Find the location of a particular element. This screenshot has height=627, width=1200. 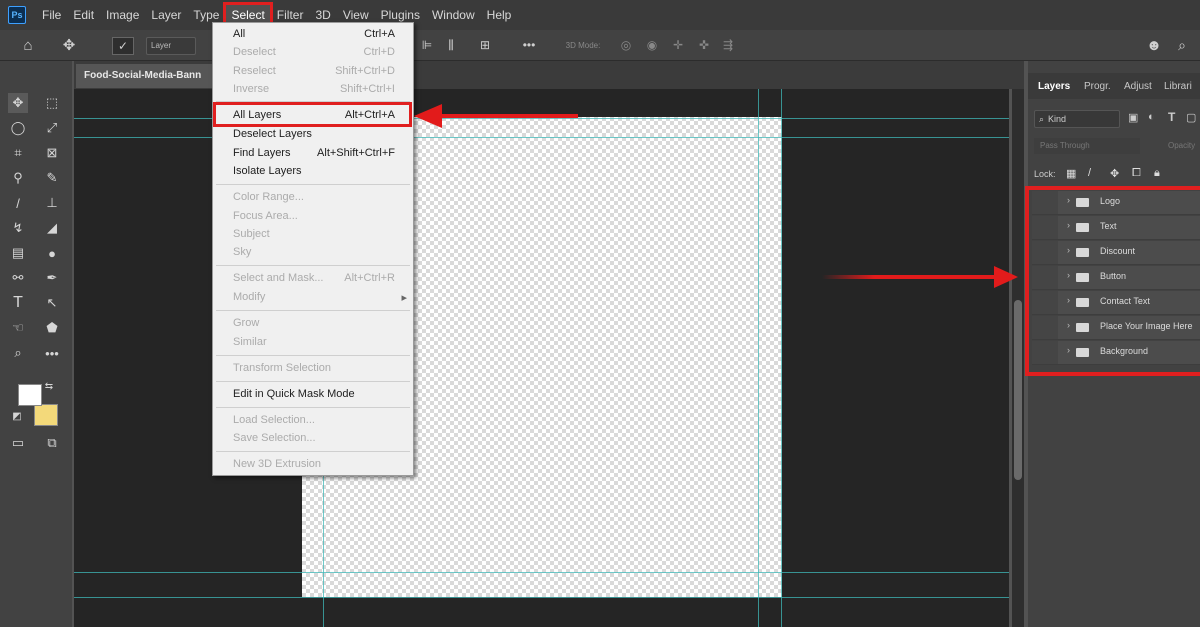

menu-file: File is located at coordinates (51, 15).